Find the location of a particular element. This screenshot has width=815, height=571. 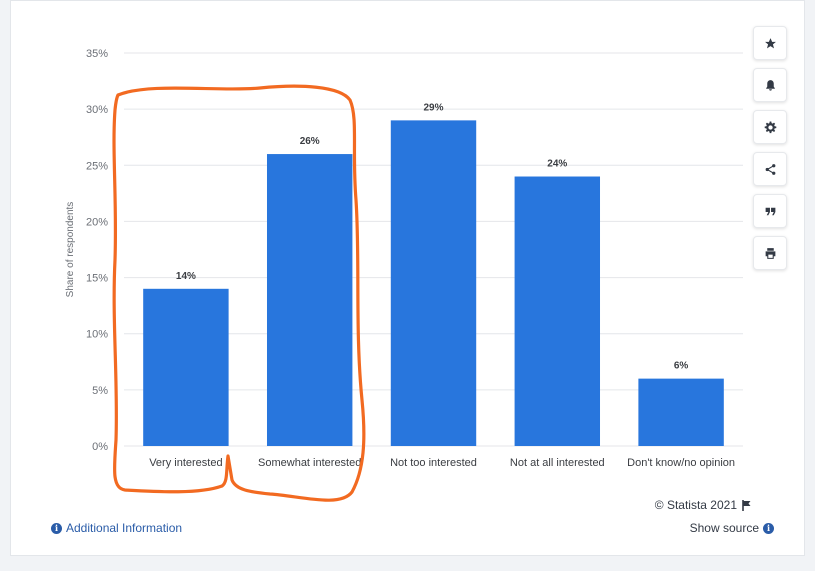

y-tick-label: 5% is located at coordinates (100, 391).